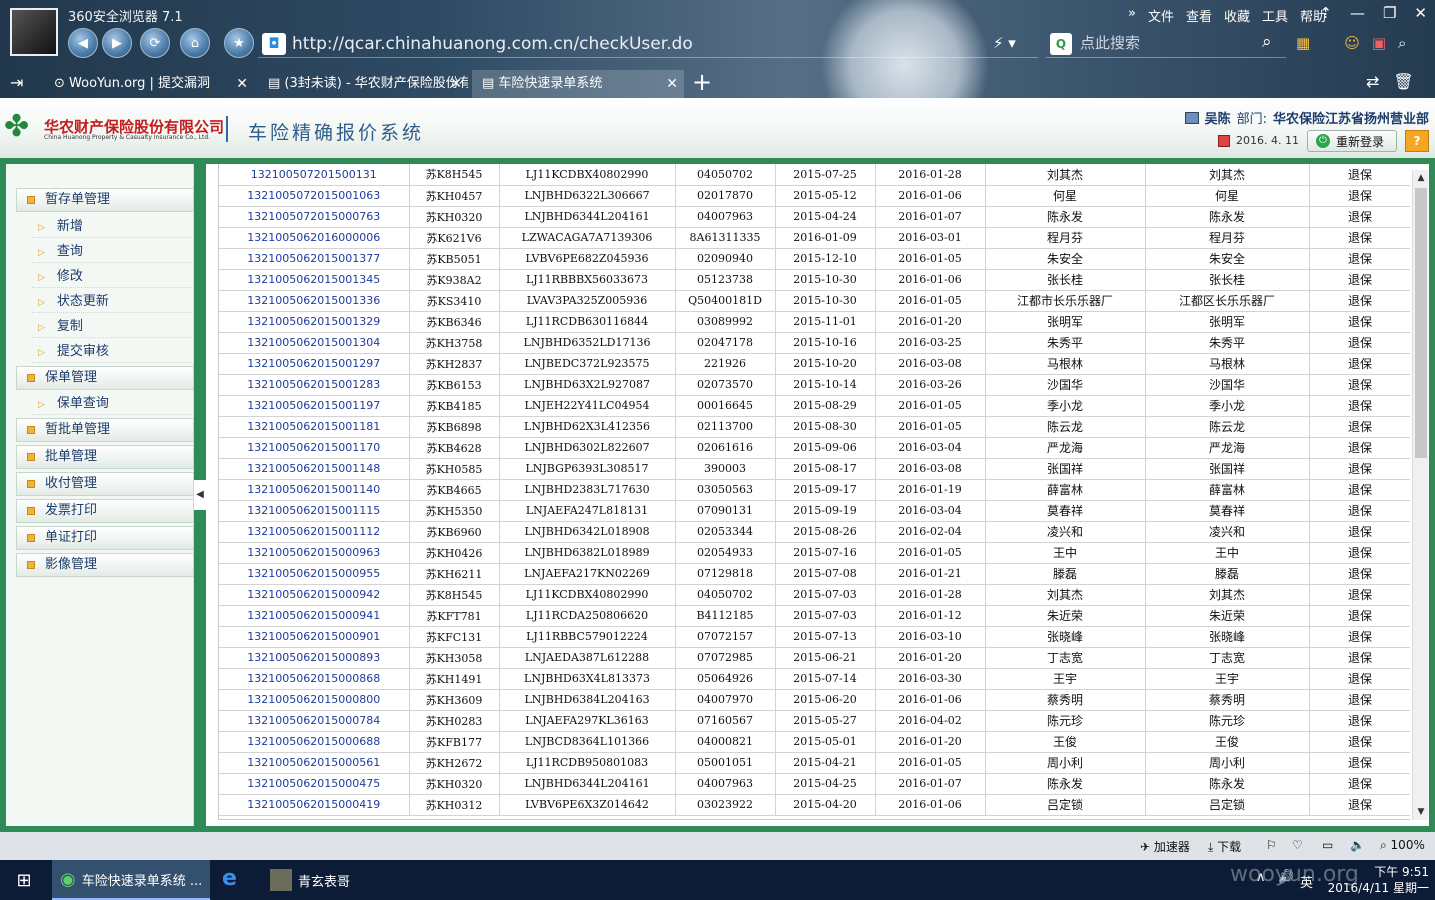 The height and width of the screenshot is (900, 1435). What do you see at coordinates (105, 200) in the screenshot?
I see `sidebar-group-draft: 暂存单管理` at bounding box center [105, 200].